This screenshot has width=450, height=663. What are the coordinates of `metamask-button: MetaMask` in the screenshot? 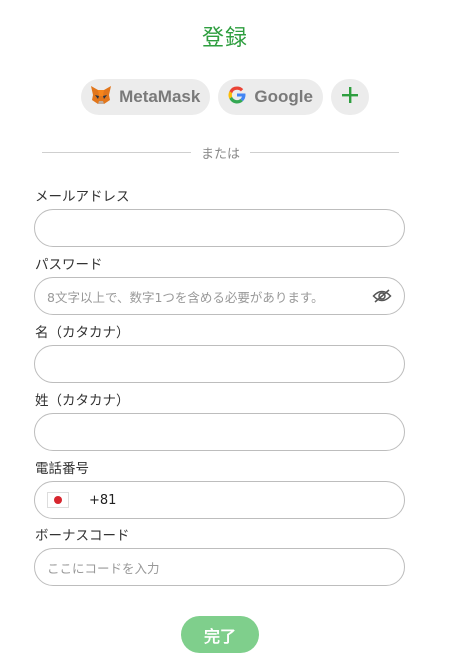 It's located at (146, 97).